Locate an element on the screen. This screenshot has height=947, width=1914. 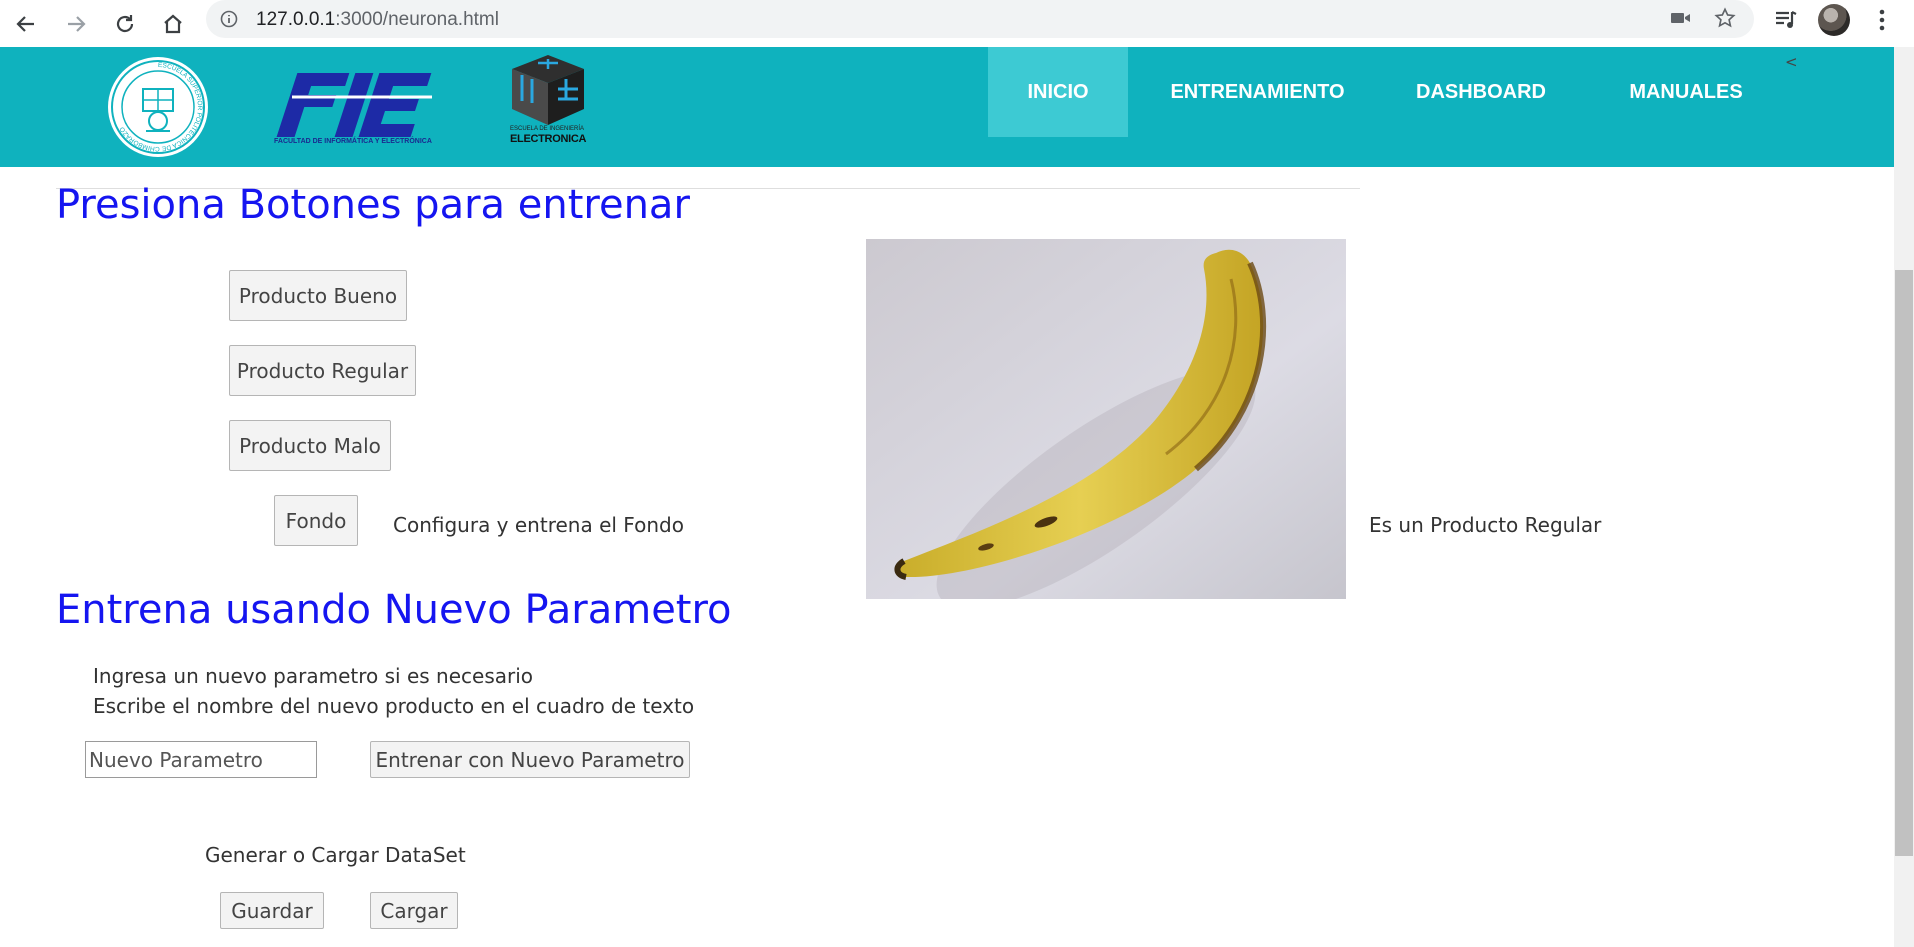
menu-dashboard: DASHBOARD is located at coordinates (1481, 92).